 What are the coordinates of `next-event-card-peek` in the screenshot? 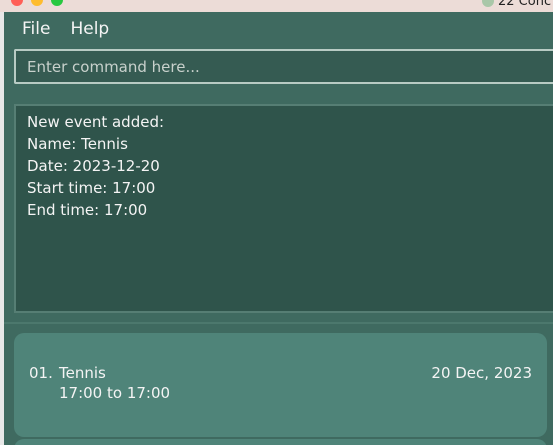 It's located at (280, 442).